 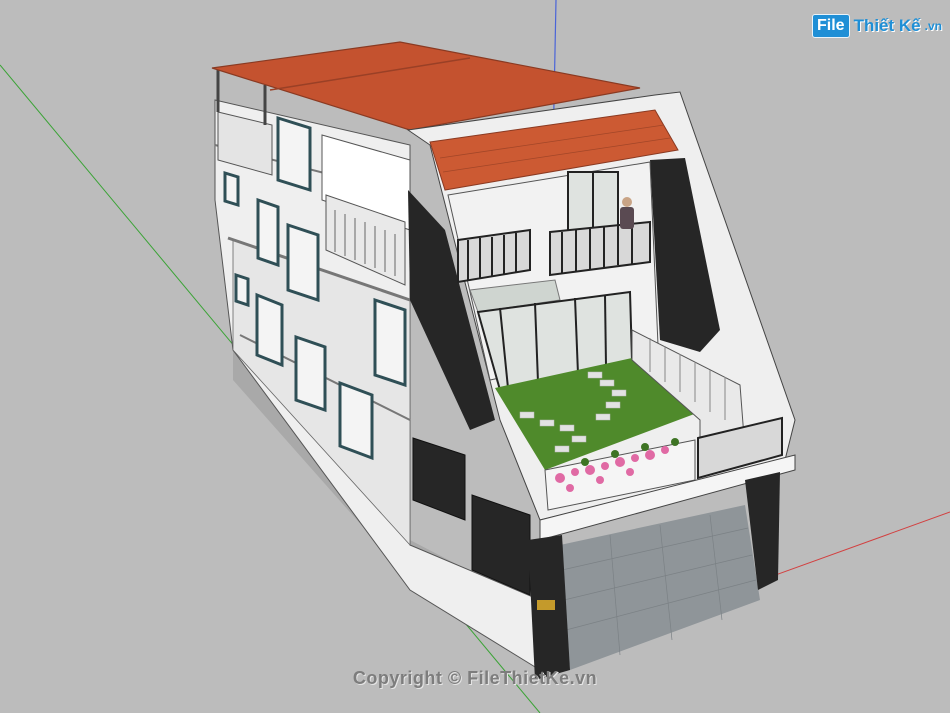 What do you see at coordinates (546, 605) in the screenshot?
I see `light-fixture` at bounding box center [546, 605].